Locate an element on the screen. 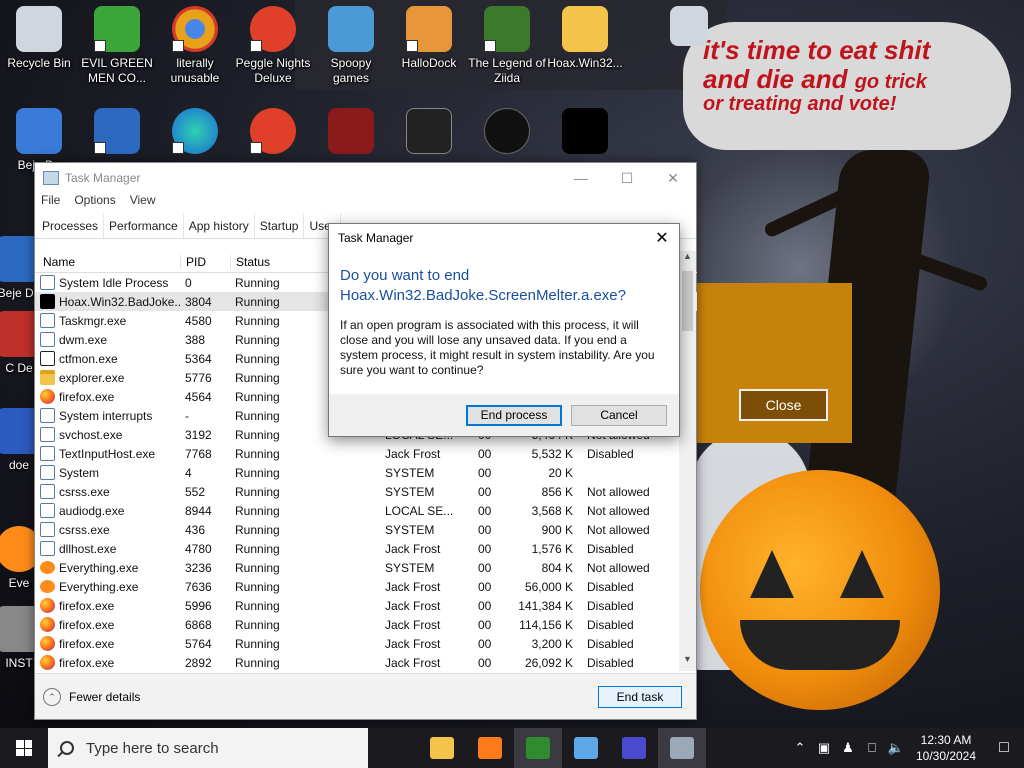  user-cell: Jack Frost is located at coordinates (413, 586).